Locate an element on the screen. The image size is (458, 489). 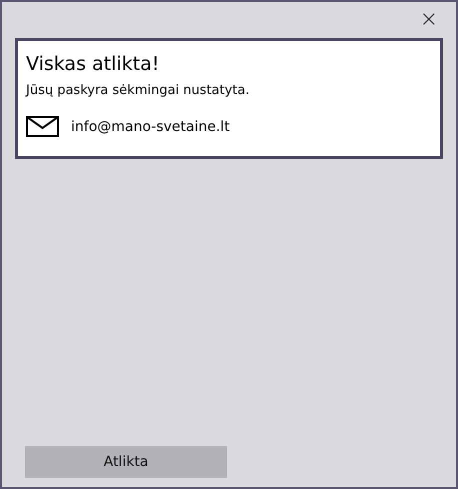
card-message: Jūsų paskyra sėkmingai nustatyta. is located at coordinates (138, 90).